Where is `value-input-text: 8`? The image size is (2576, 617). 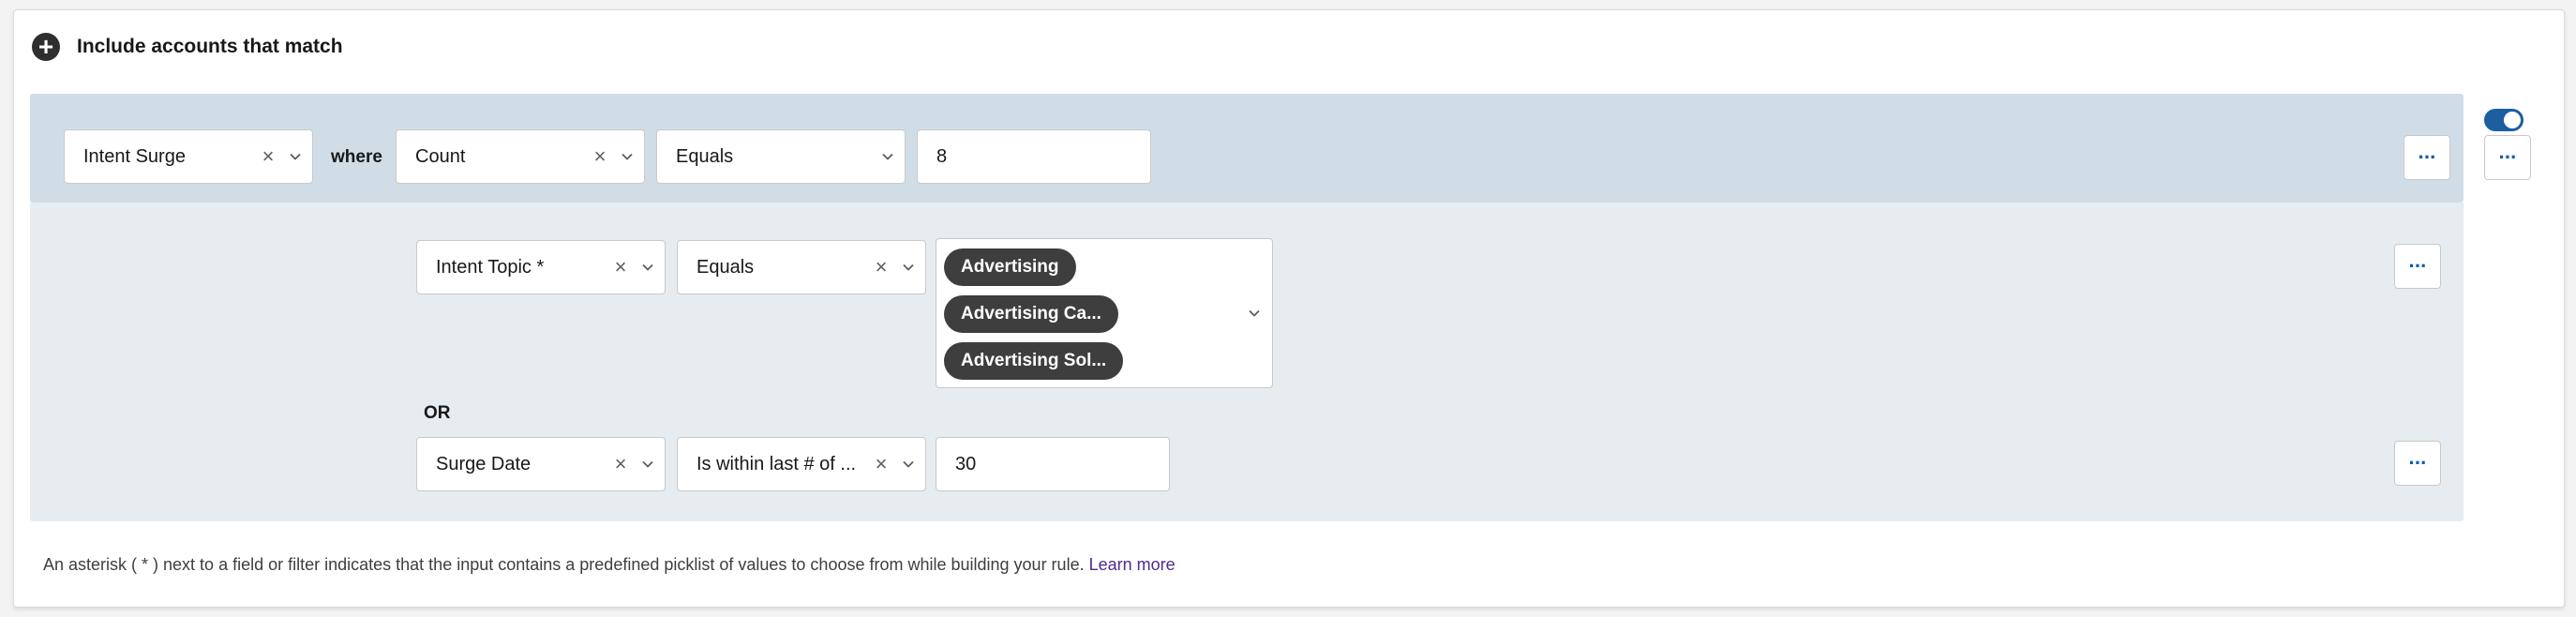 value-input-text: 8 is located at coordinates (942, 156).